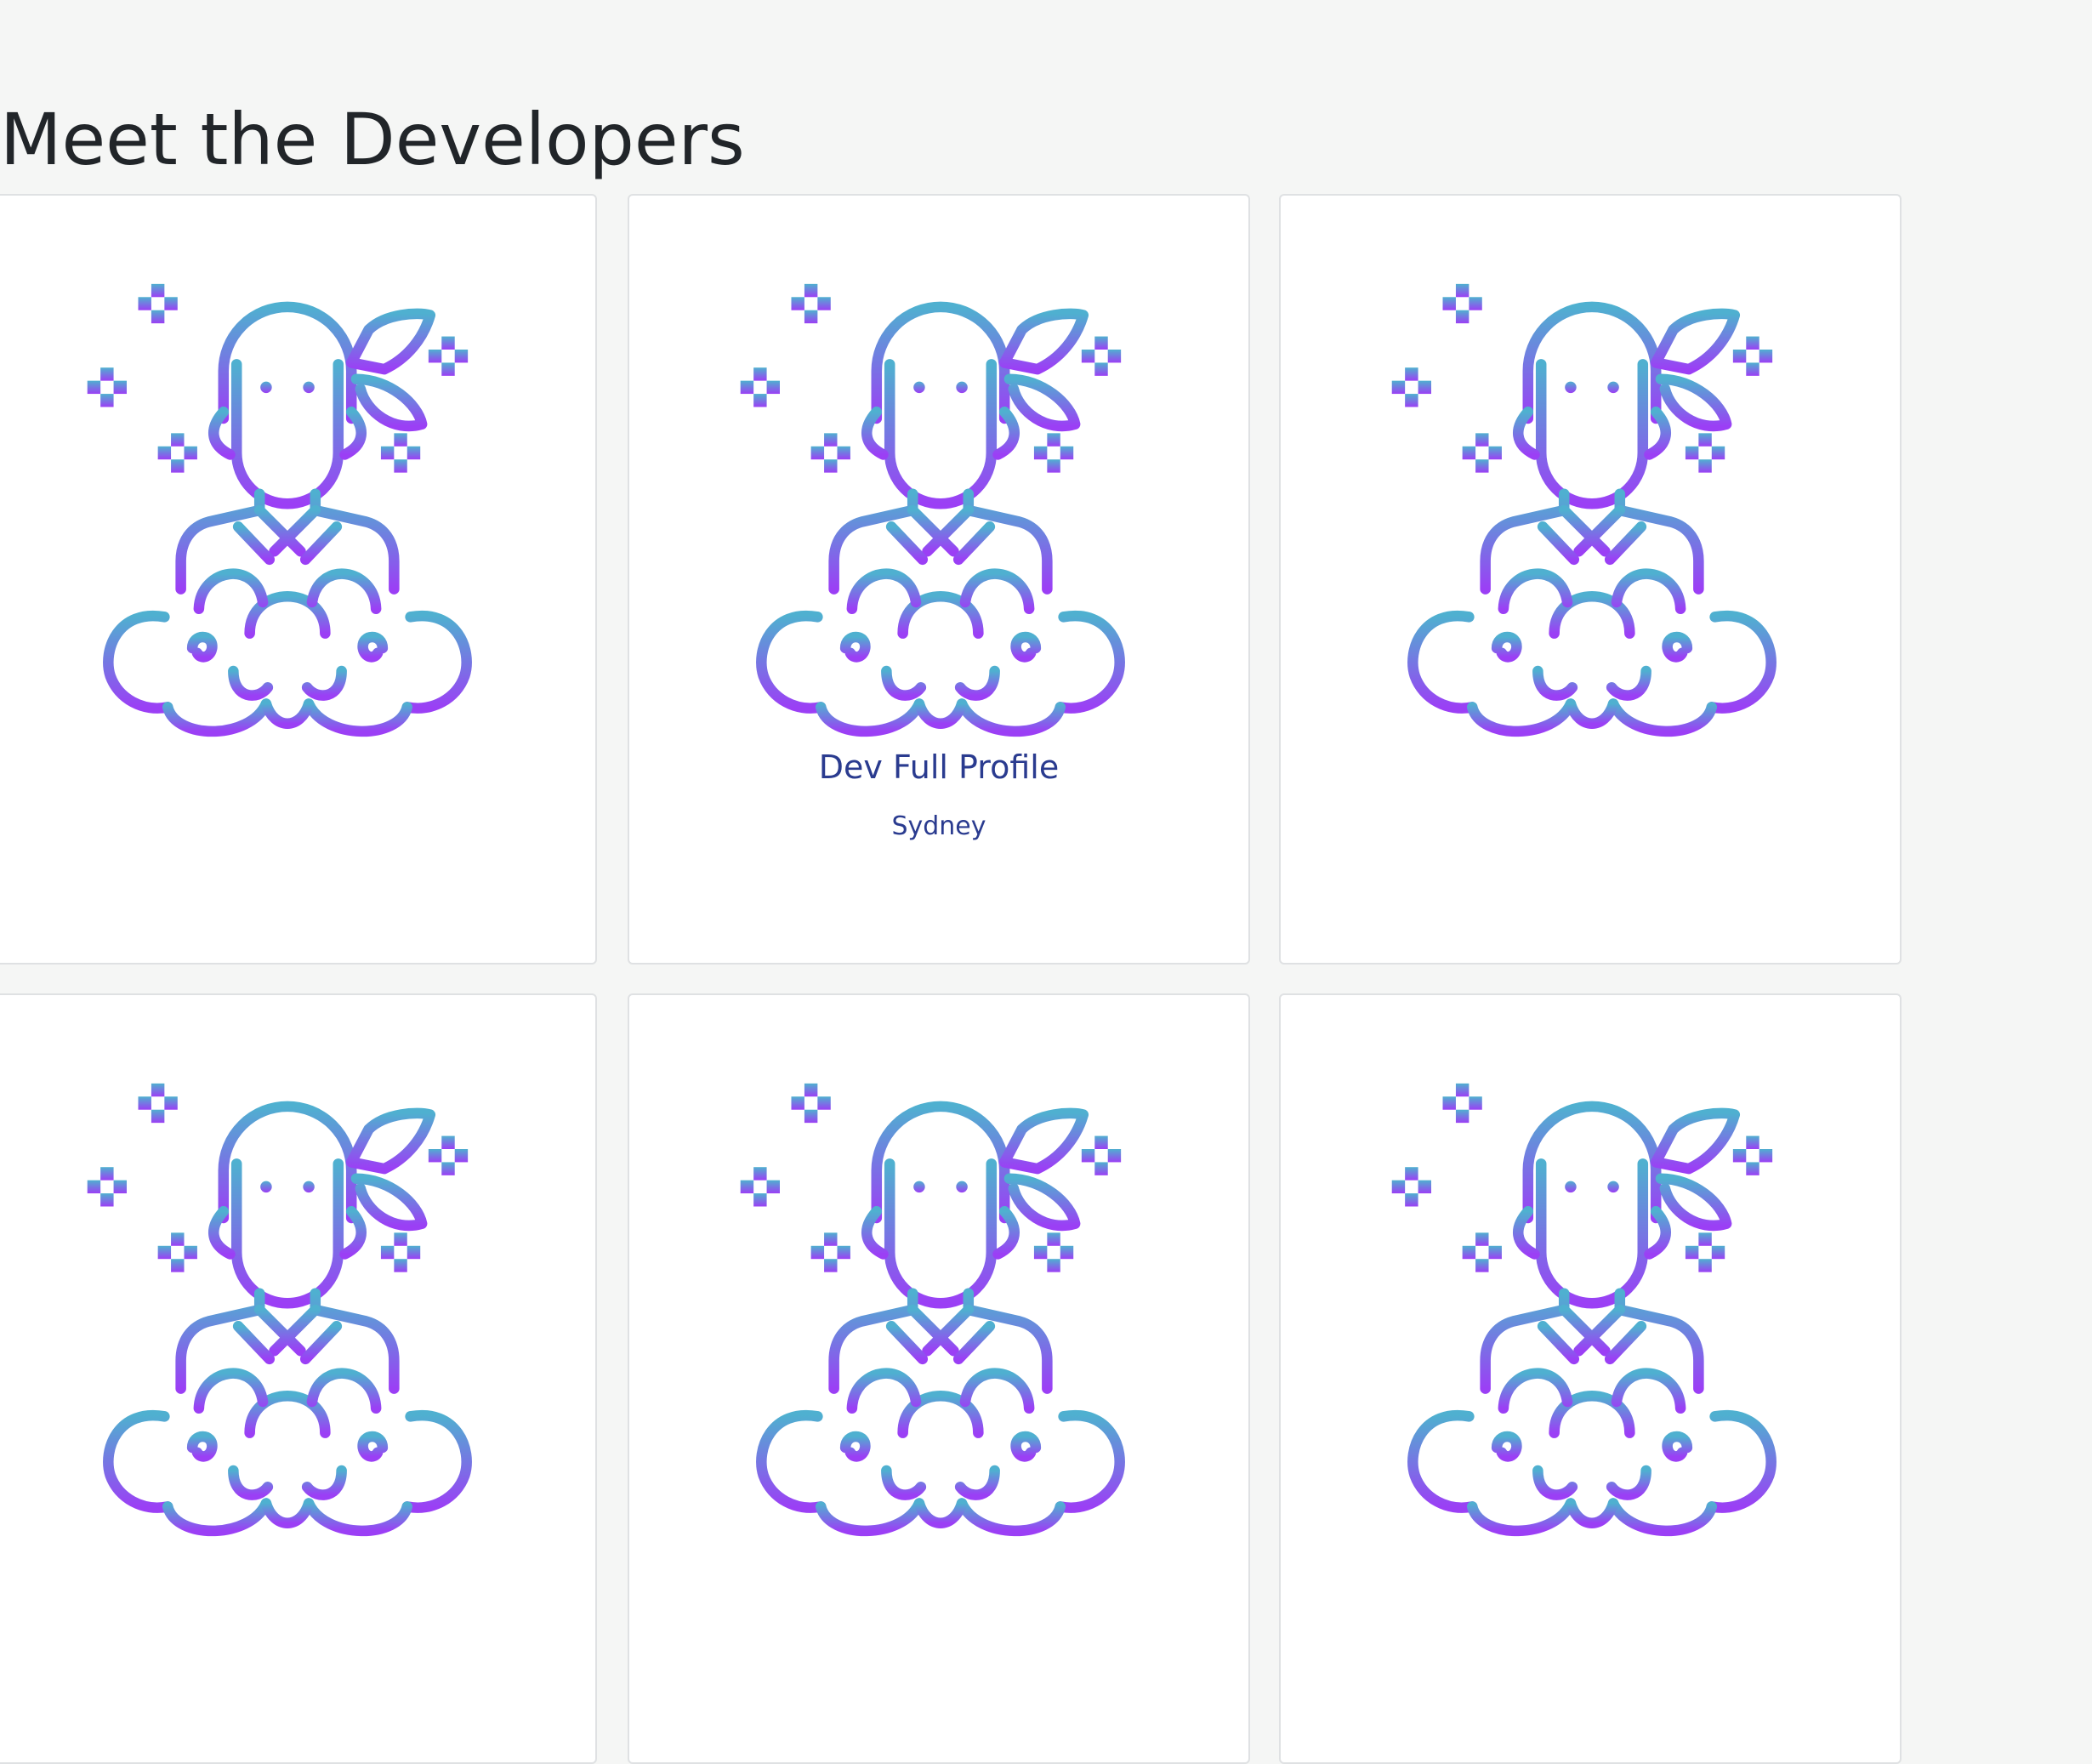  I want to click on developer-name: Dev Full Profile, so click(939, 767).